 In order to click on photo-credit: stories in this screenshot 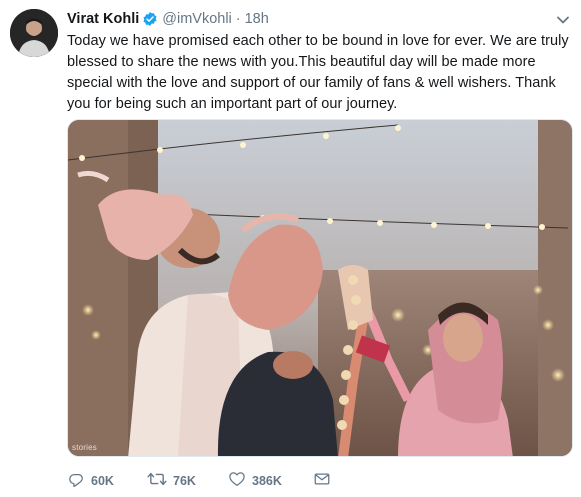, I will do `click(84, 447)`.